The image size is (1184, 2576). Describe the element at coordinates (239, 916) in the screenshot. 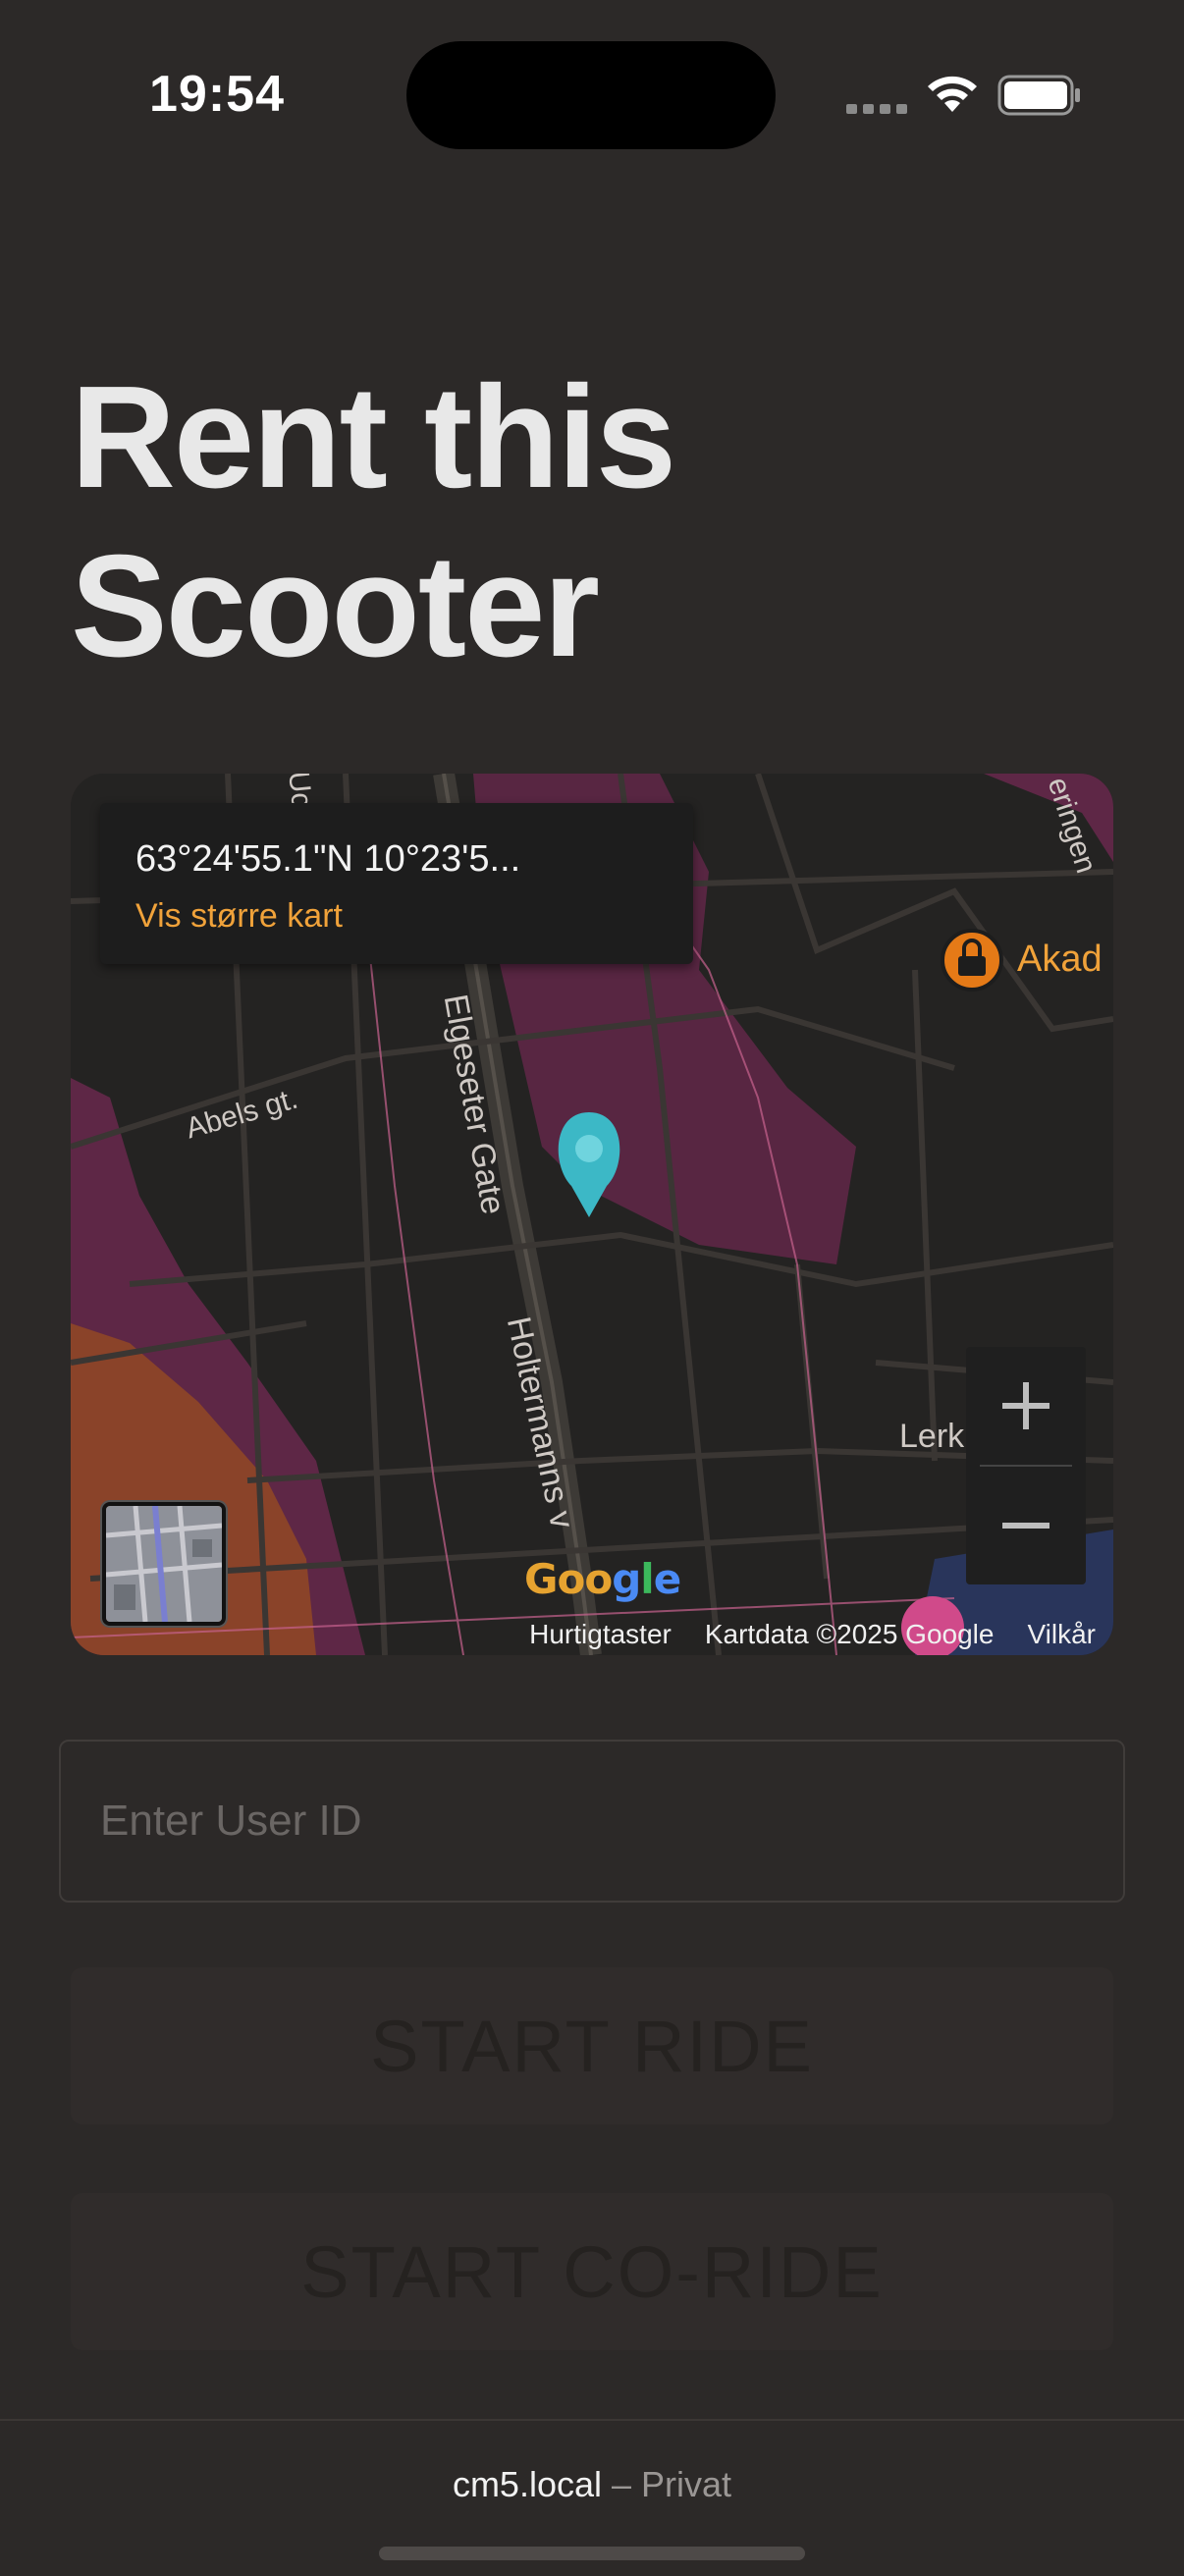

I see `larger-map-link: Vis større kart` at that location.